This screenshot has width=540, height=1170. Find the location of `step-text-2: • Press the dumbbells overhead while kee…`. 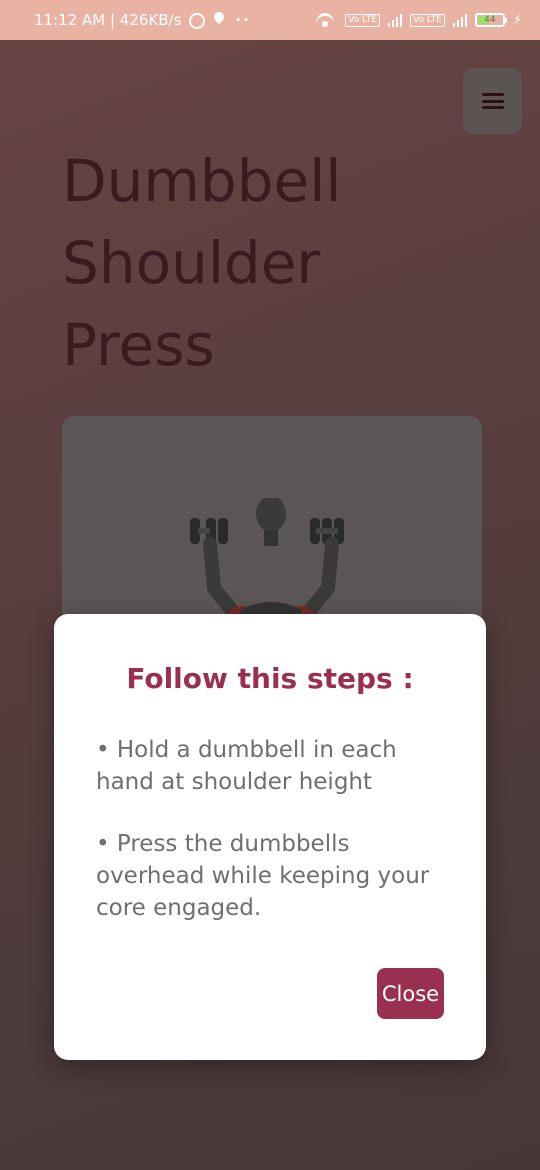

step-text-2: • Press the dumbbells overhead while kee… is located at coordinates (263, 876).